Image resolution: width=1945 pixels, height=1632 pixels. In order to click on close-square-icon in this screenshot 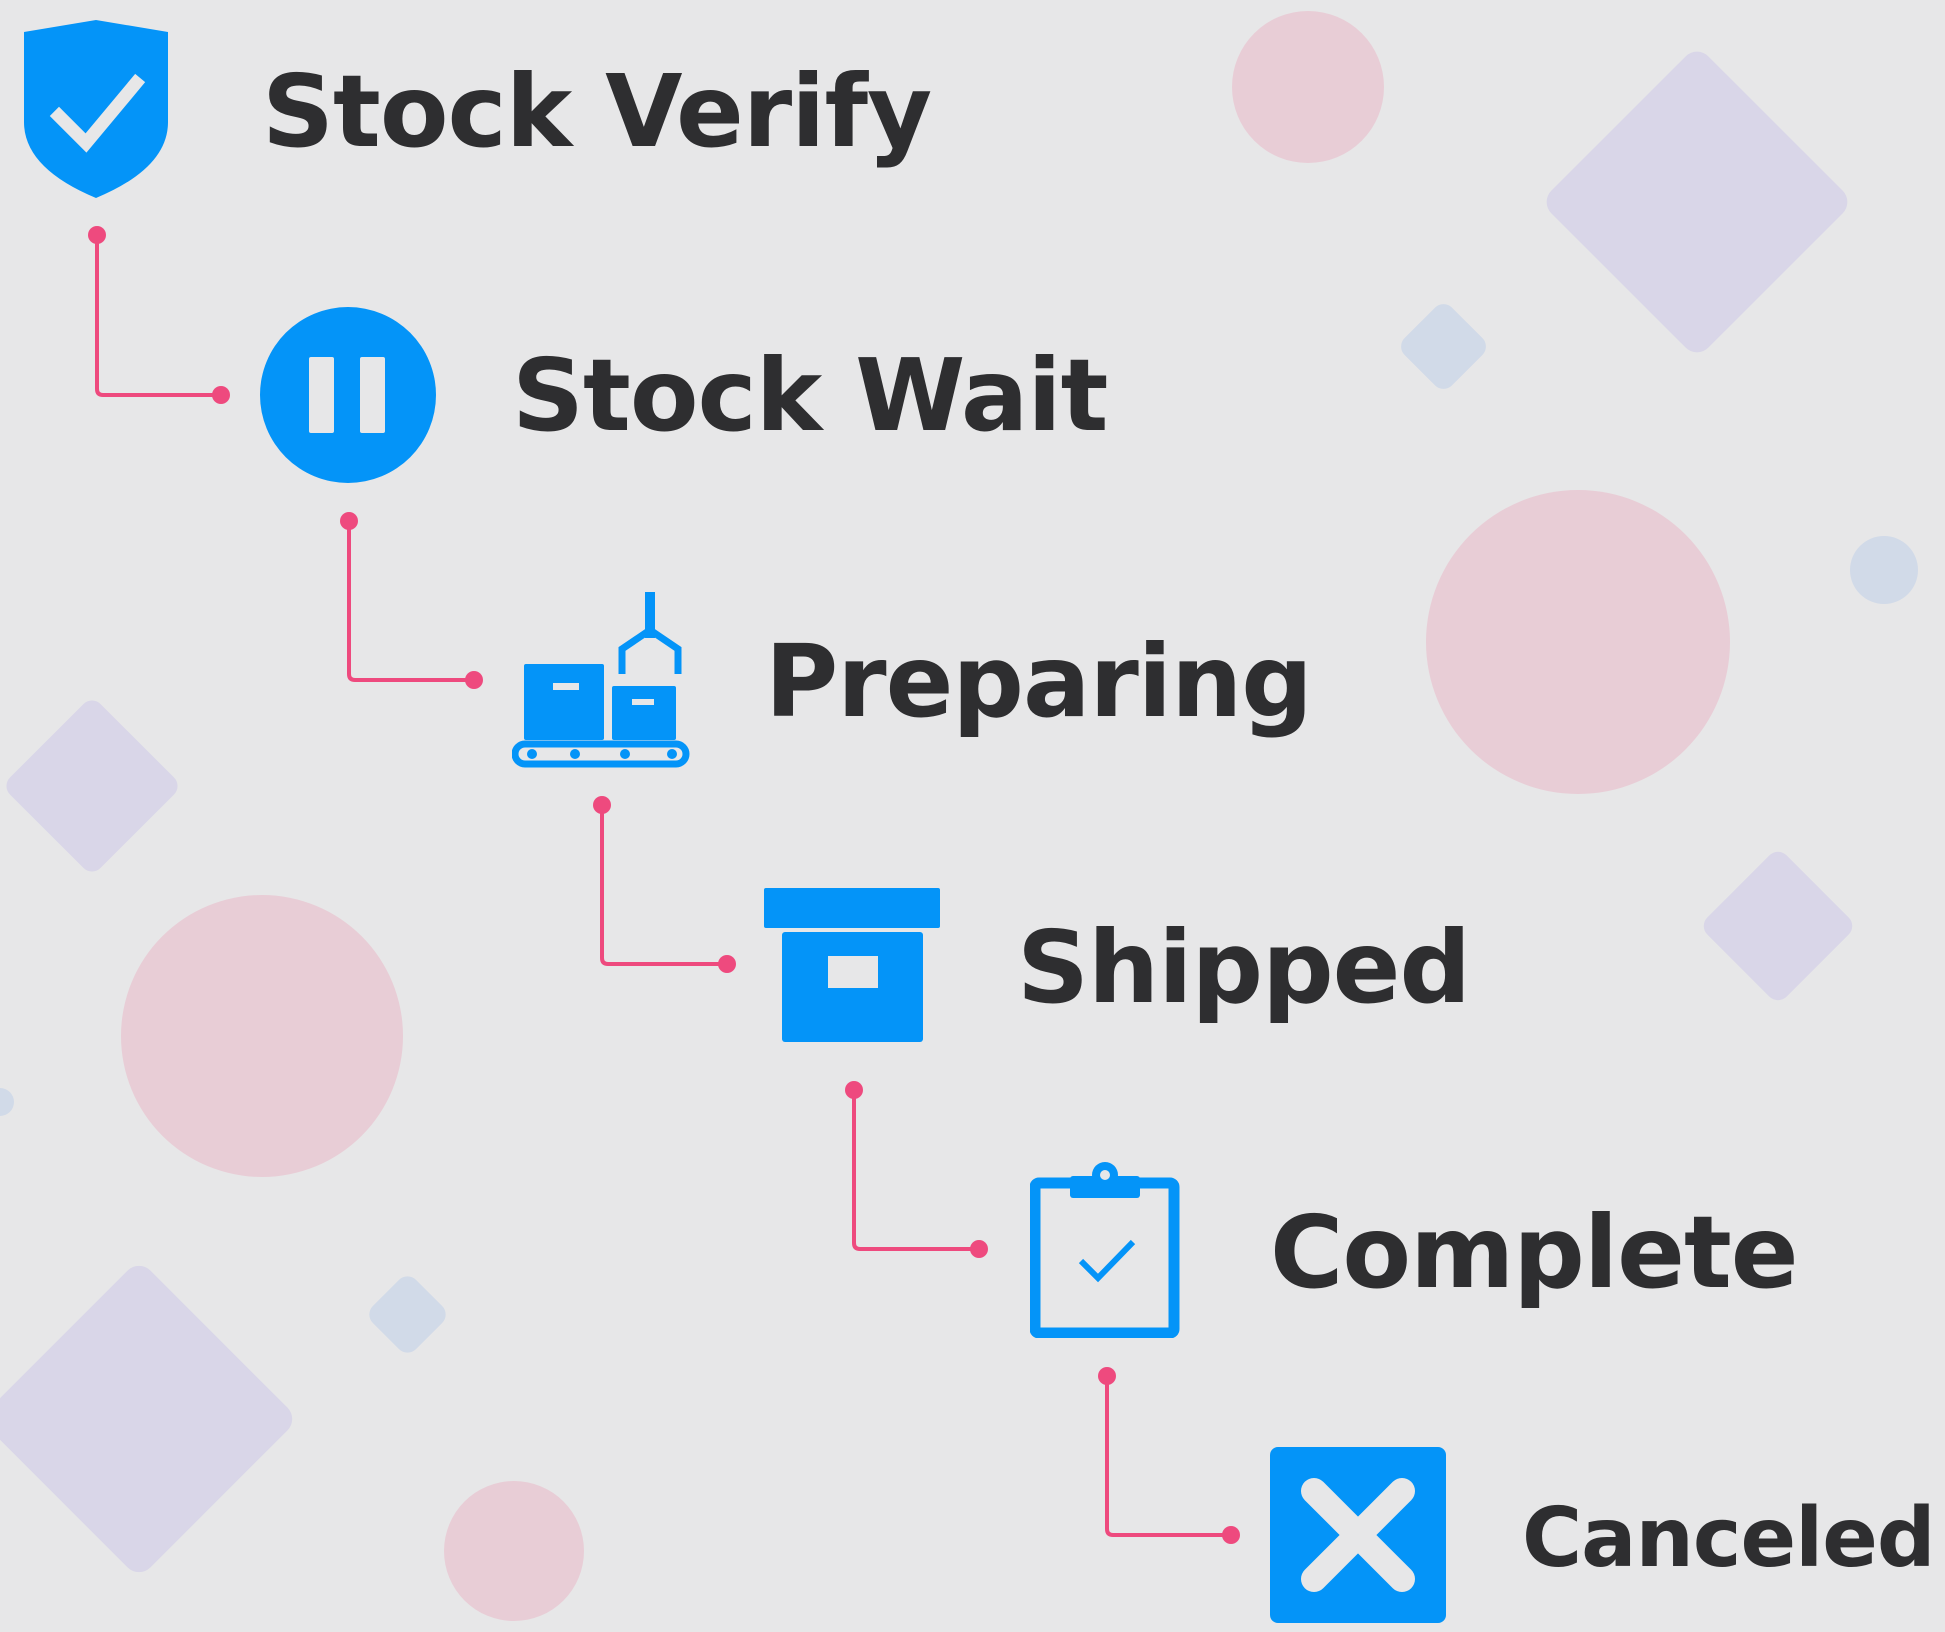, I will do `click(1358, 1535)`.